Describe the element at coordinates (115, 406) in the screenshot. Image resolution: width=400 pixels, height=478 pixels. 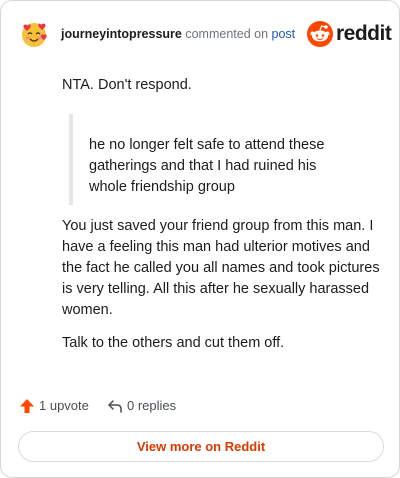
I see `reply-arrow-icon` at that location.